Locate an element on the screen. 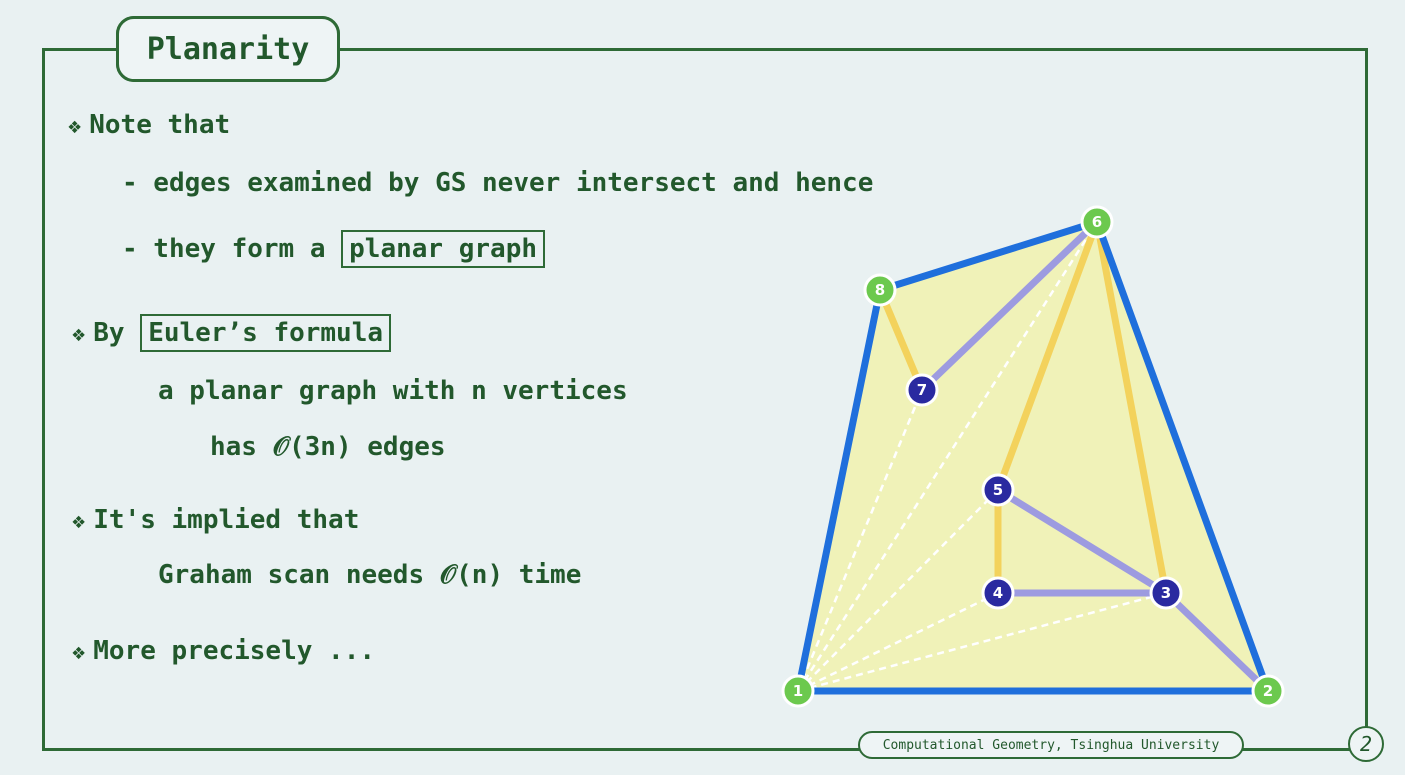 Image resolution: width=1405 pixels, height=775 pixels. slide-title-overlay: Planarity is located at coordinates (228, 49).